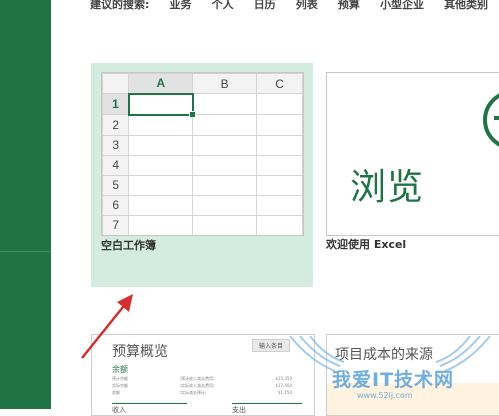 The width and height of the screenshot is (499, 416). What do you see at coordinates (116, 145) in the screenshot?
I see `row-header-3: 3` at bounding box center [116, 145].